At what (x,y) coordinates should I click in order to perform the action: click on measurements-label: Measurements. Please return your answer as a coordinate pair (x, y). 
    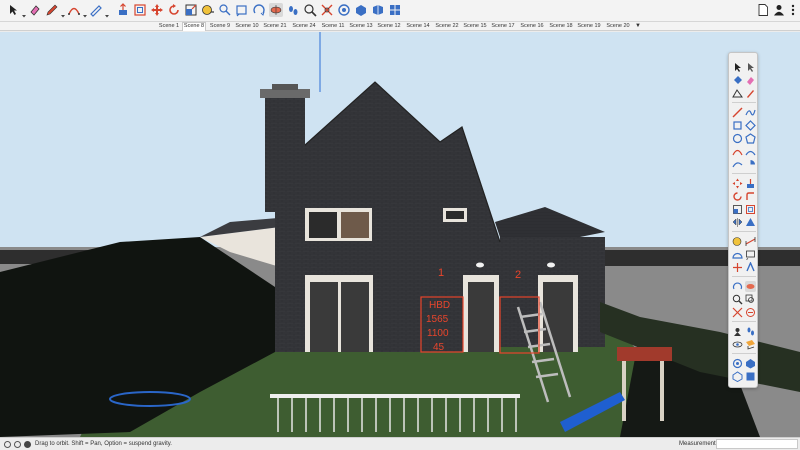
    Looking at the image, I should click on (699, 444).